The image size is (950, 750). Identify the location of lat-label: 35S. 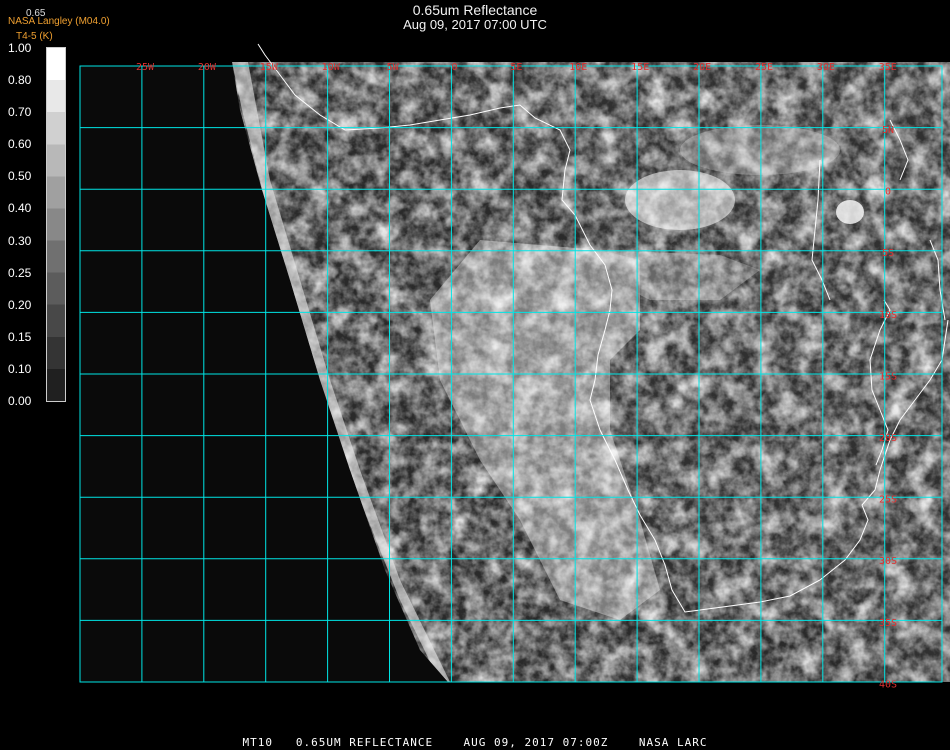
(888, 623).